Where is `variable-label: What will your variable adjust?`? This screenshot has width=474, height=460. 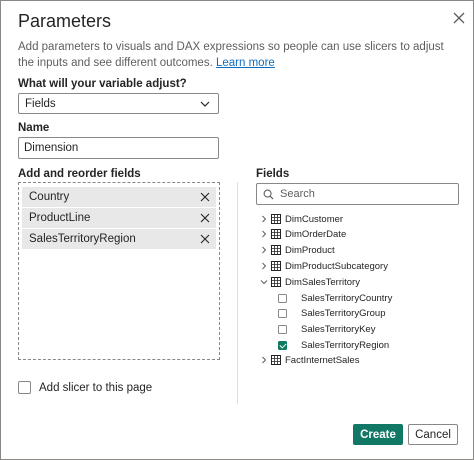 variable-label: What will your variable adjust? is located at coordinates (102, 84).